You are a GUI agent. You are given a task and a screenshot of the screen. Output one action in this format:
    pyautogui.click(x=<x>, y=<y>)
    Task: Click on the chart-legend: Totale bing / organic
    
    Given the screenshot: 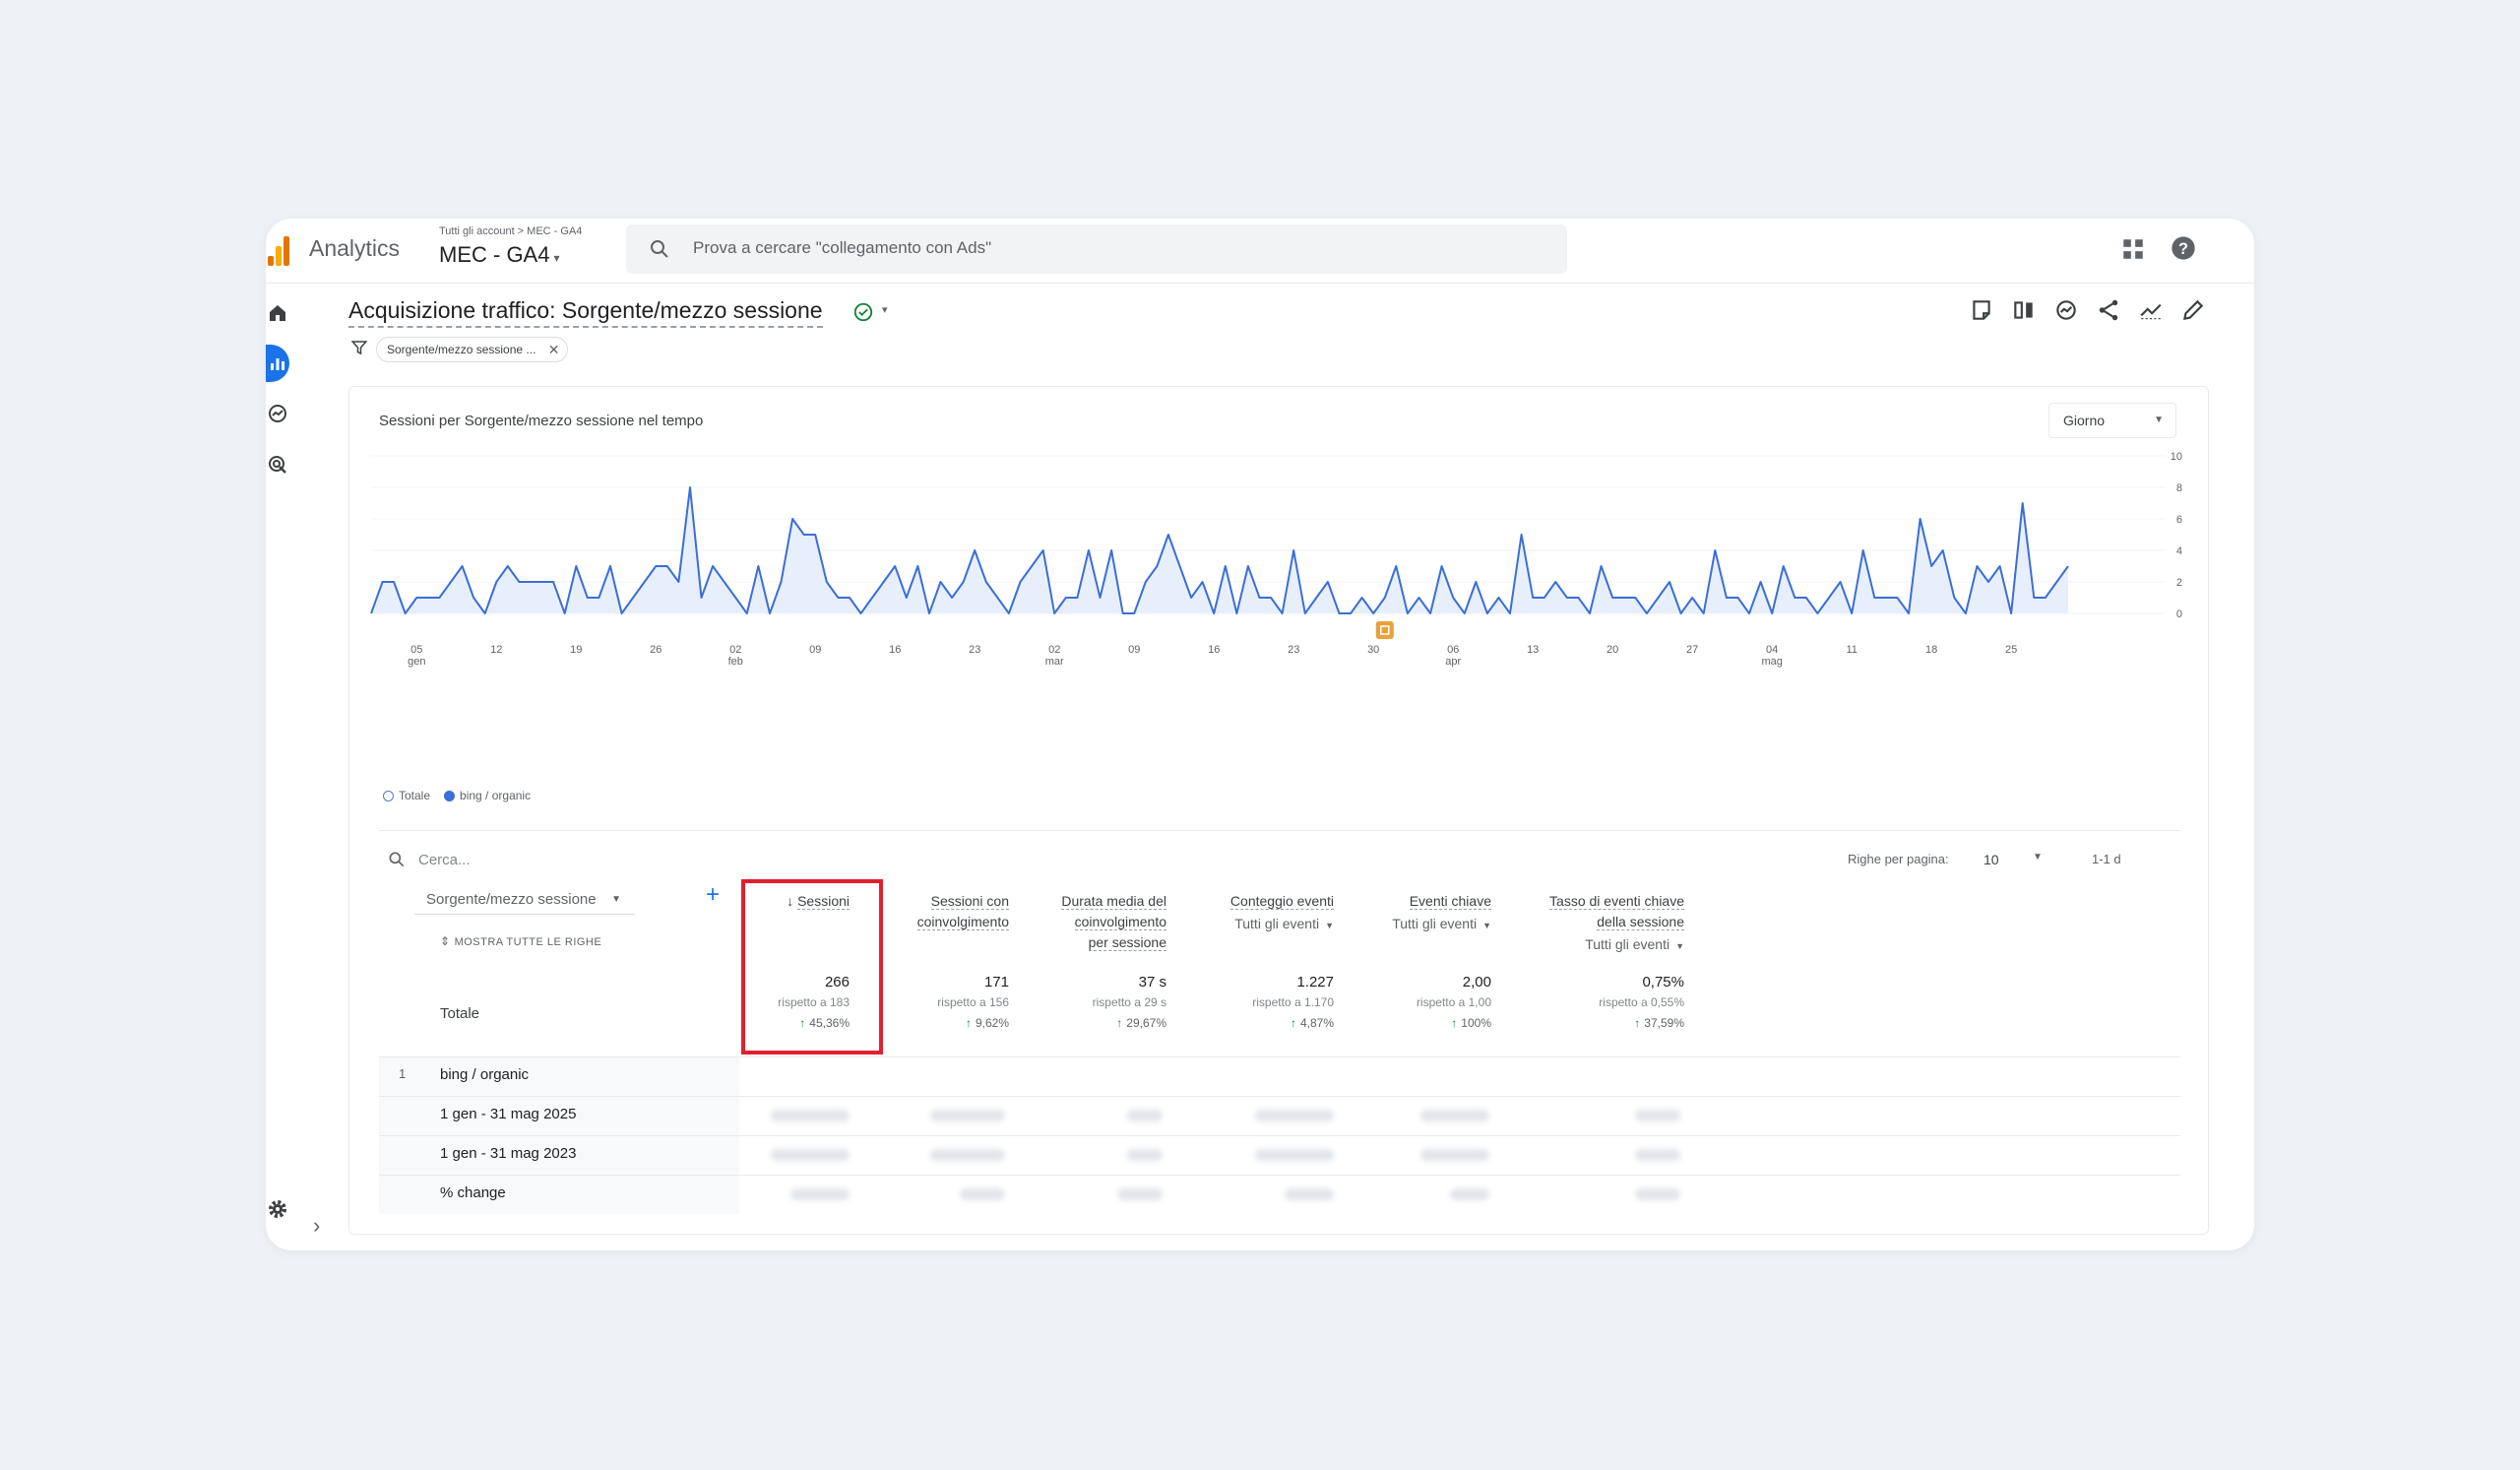 What is the action you would take?
    pyautogui.click(x=457, y=795)
    